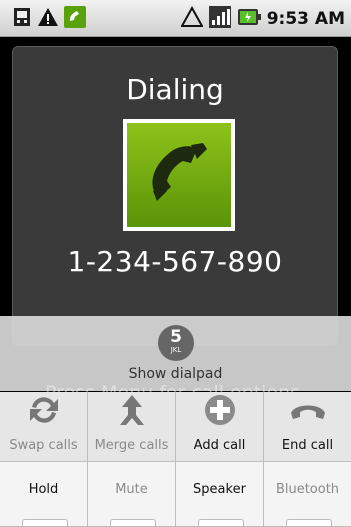  Describe the element at coordinates (132, 522) in the screenshot. I see `mute-indicator` at that location.